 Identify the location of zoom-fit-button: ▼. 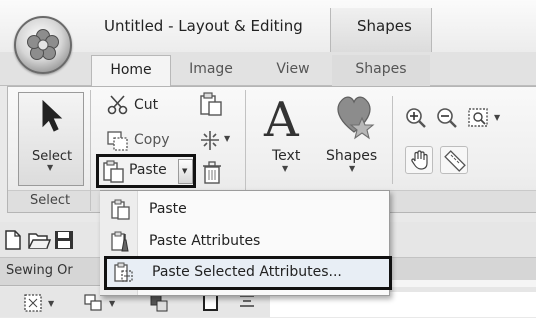
(491, 118).